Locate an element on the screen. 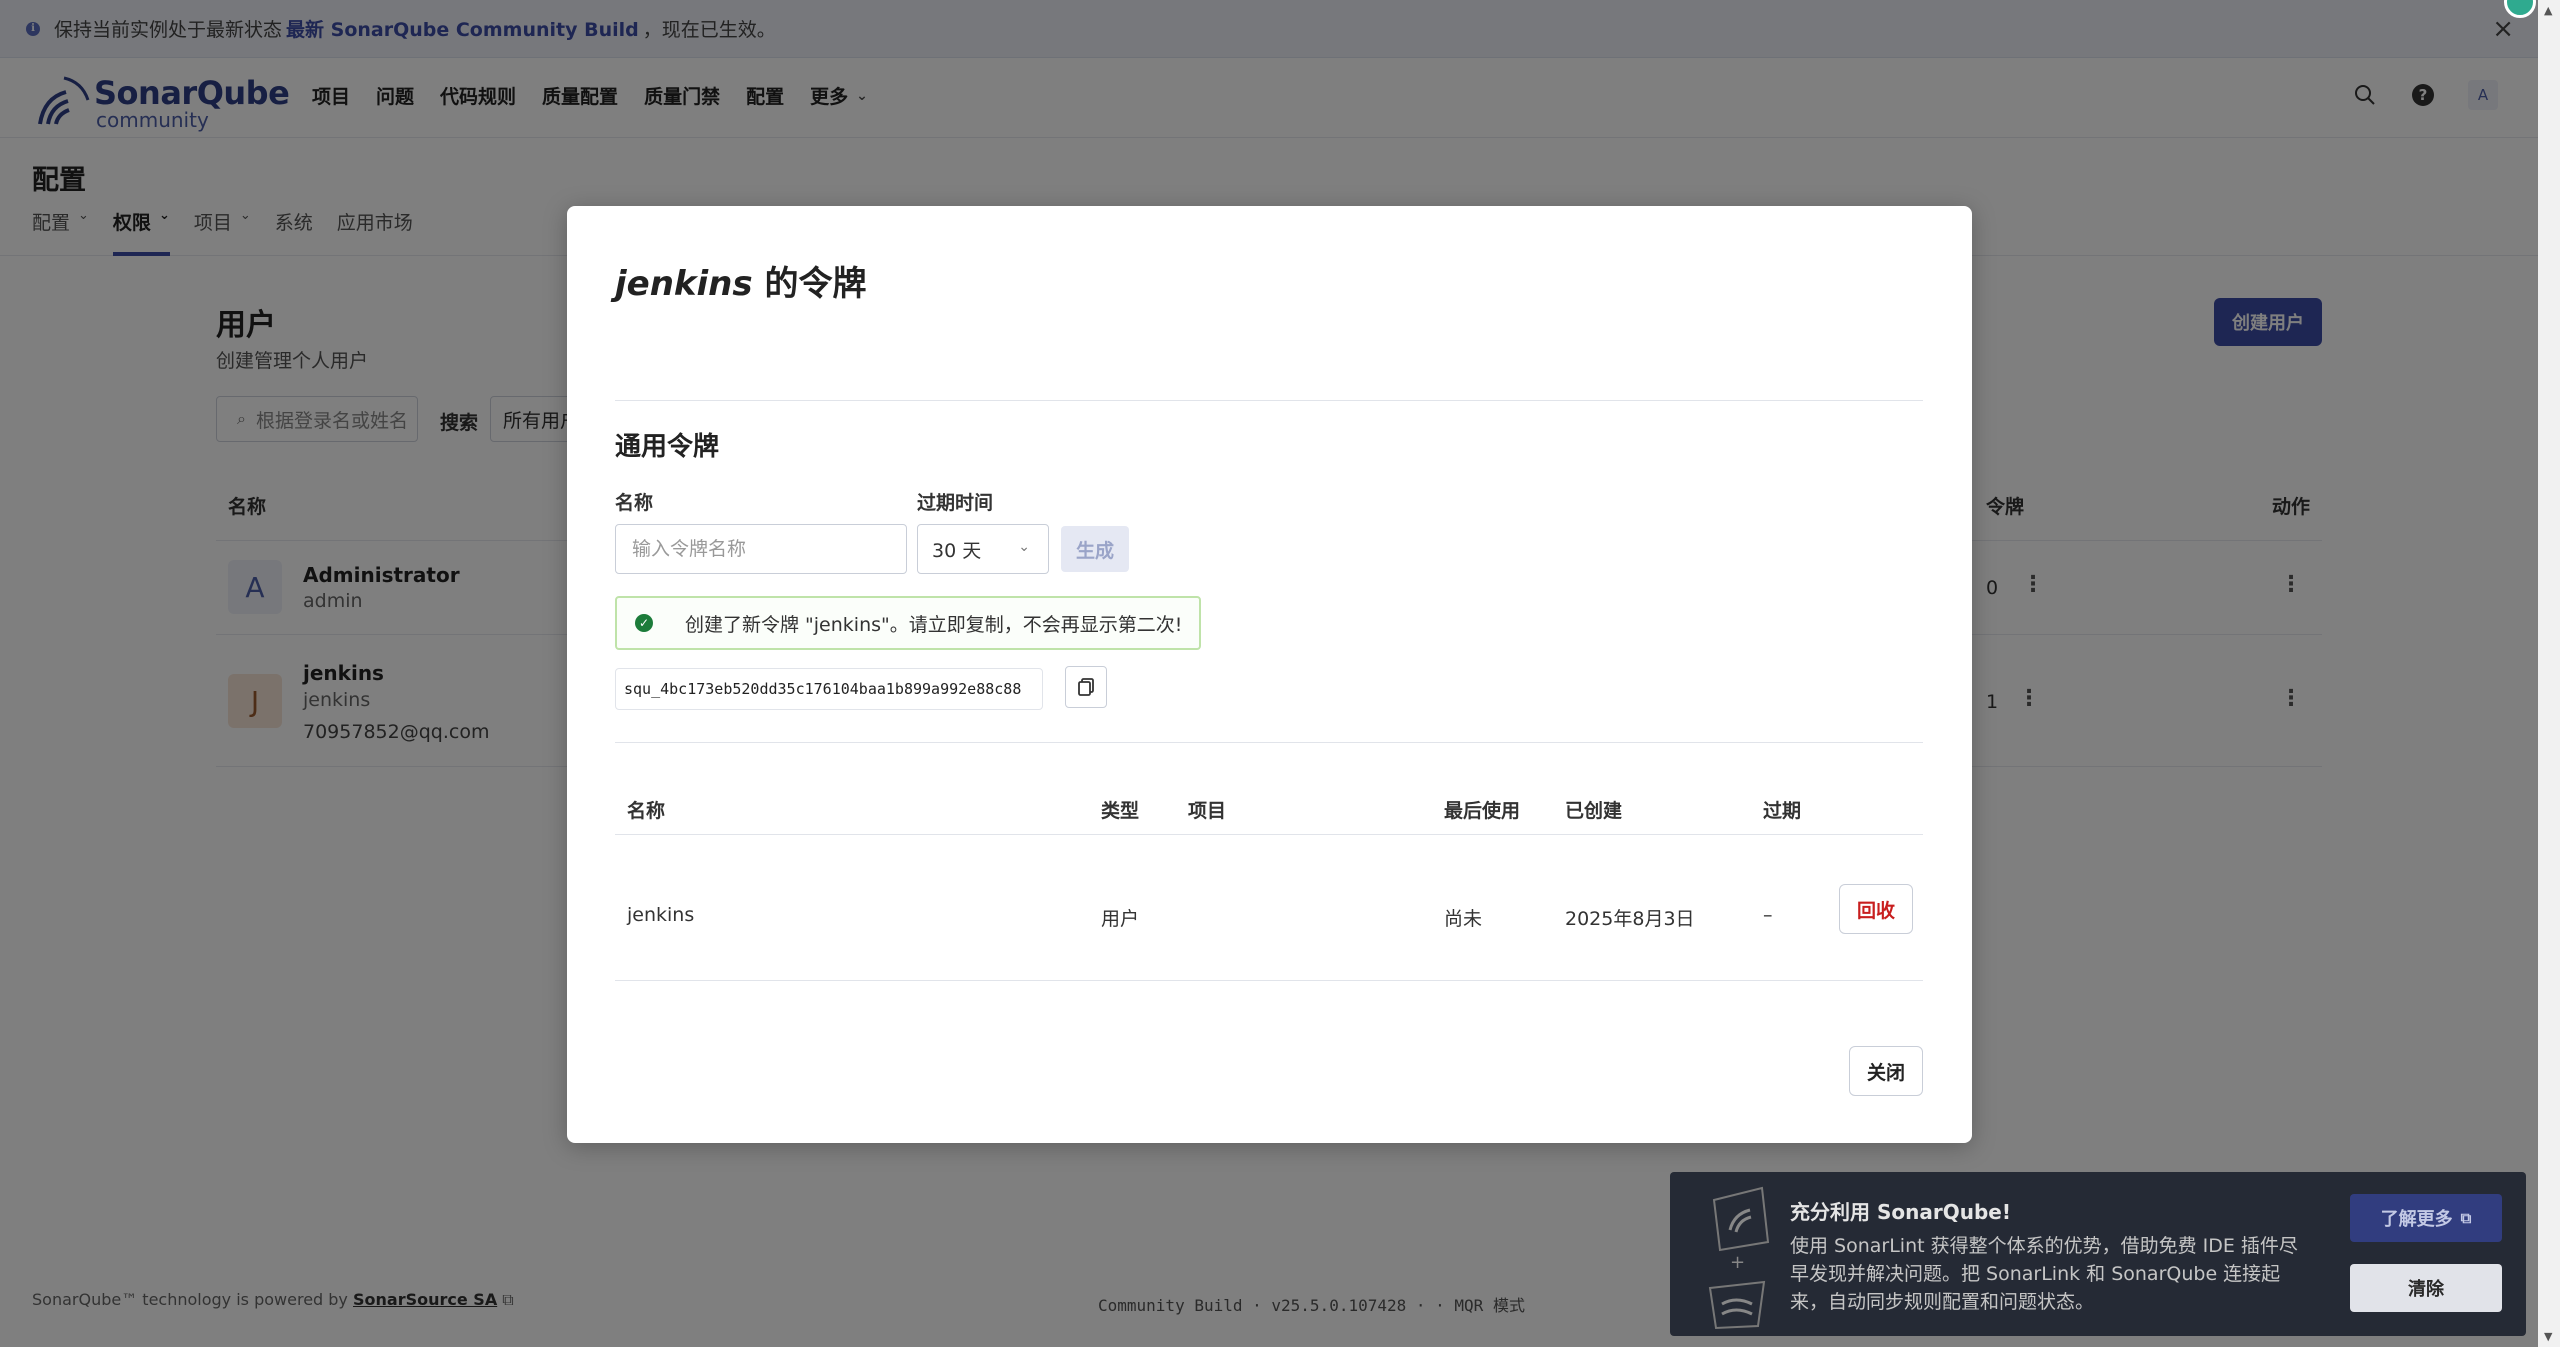 This screenshot has height=1347, width=2560. scroll-down-icon: ▼ is located at coordinates (2548, 1336).